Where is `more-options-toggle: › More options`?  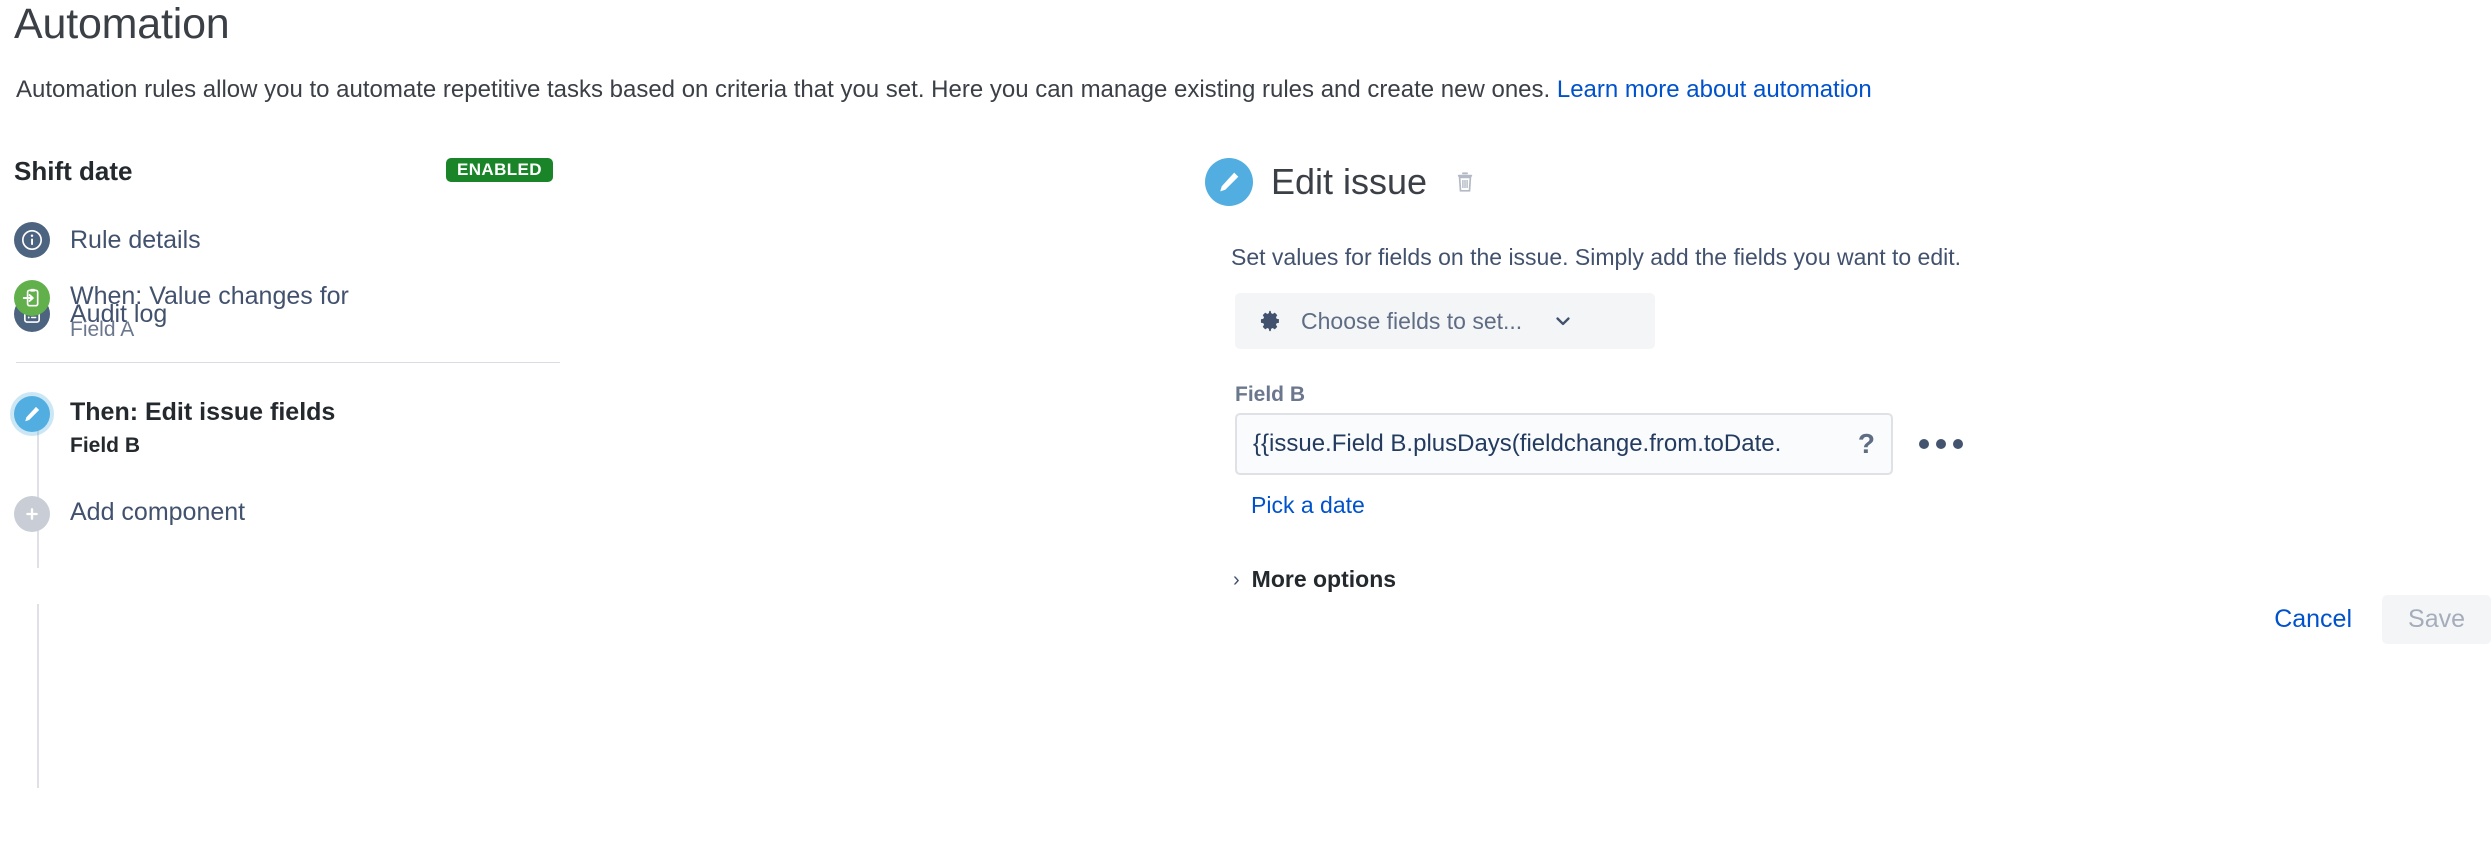
more-options-toggle: › More options is located at coordinates (1314, 579).